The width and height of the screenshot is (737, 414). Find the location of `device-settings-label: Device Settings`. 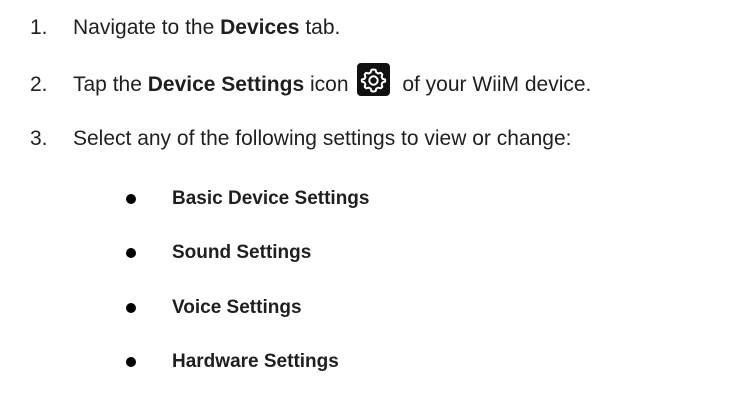

device-settings-label: Device Settings is located at coordinates (226, 84).